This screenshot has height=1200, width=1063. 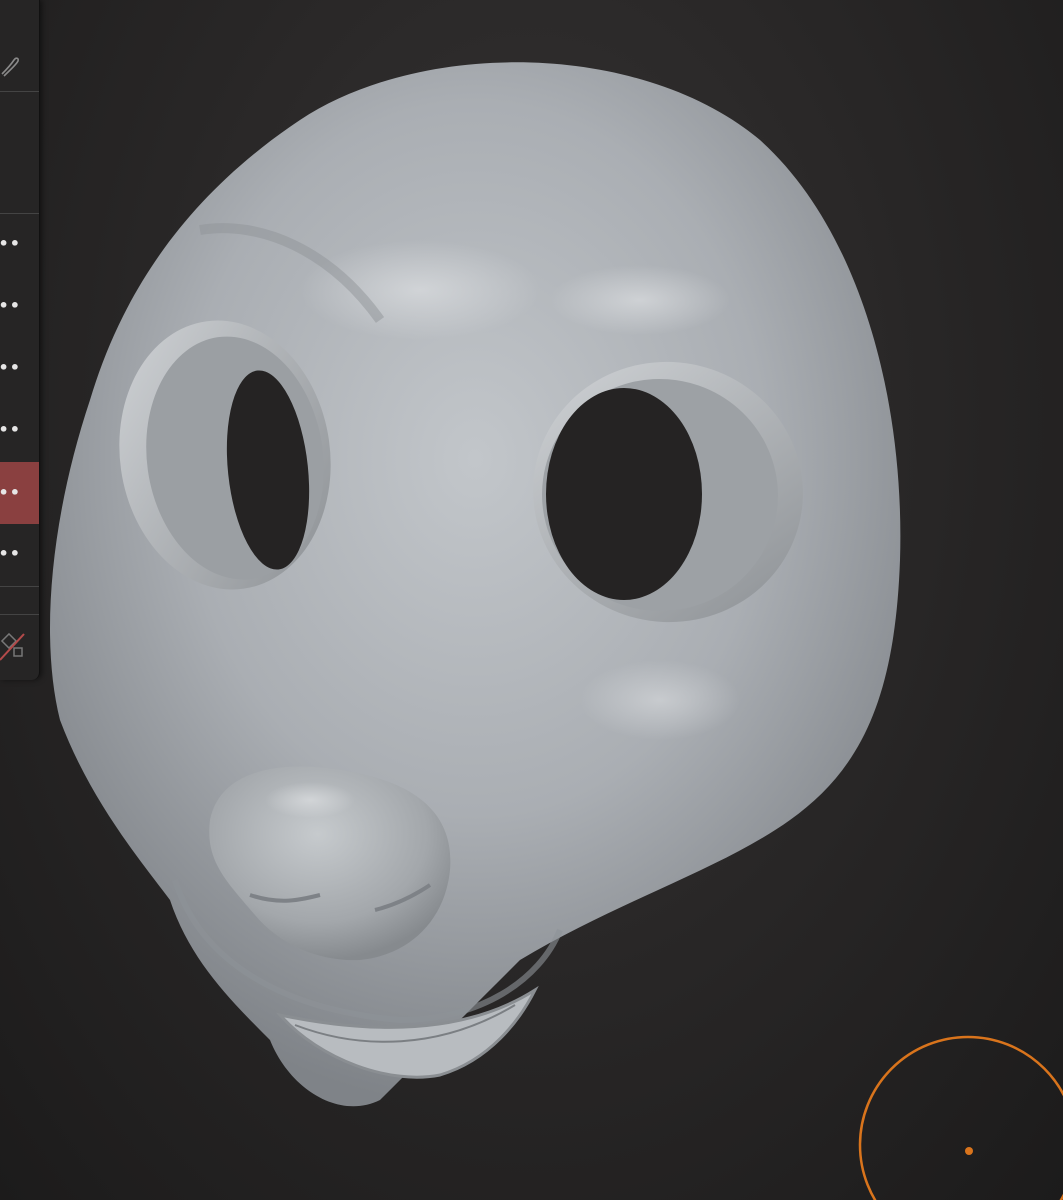 I want to click on layers-panel: ••• ••• ••• ••• ••• •••, so click(x=20, y=340).